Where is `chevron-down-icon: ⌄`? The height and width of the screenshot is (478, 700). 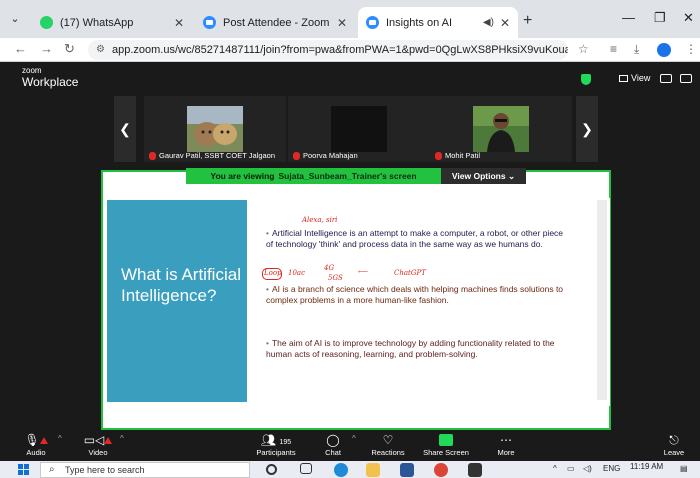 chevron-down-icon: ⌄ is located at coordinates (511, 175).